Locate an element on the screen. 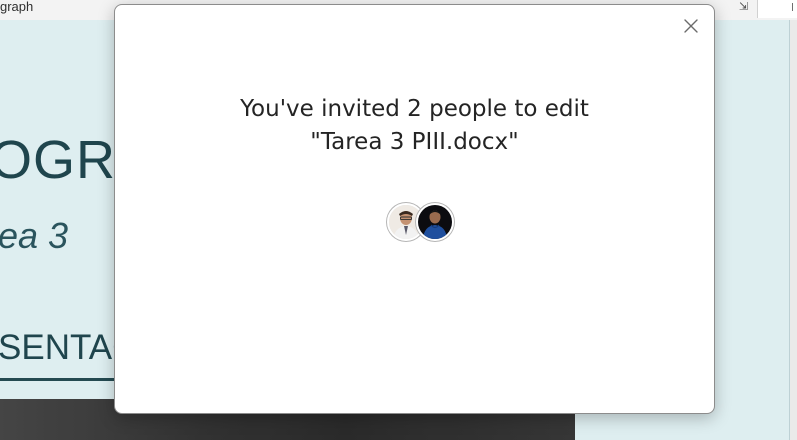  avatar is located at coordinates (435, 222).